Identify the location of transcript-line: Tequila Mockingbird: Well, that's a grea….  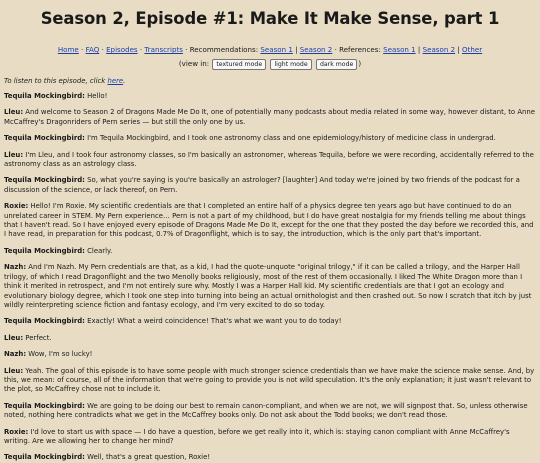
(270, 457).